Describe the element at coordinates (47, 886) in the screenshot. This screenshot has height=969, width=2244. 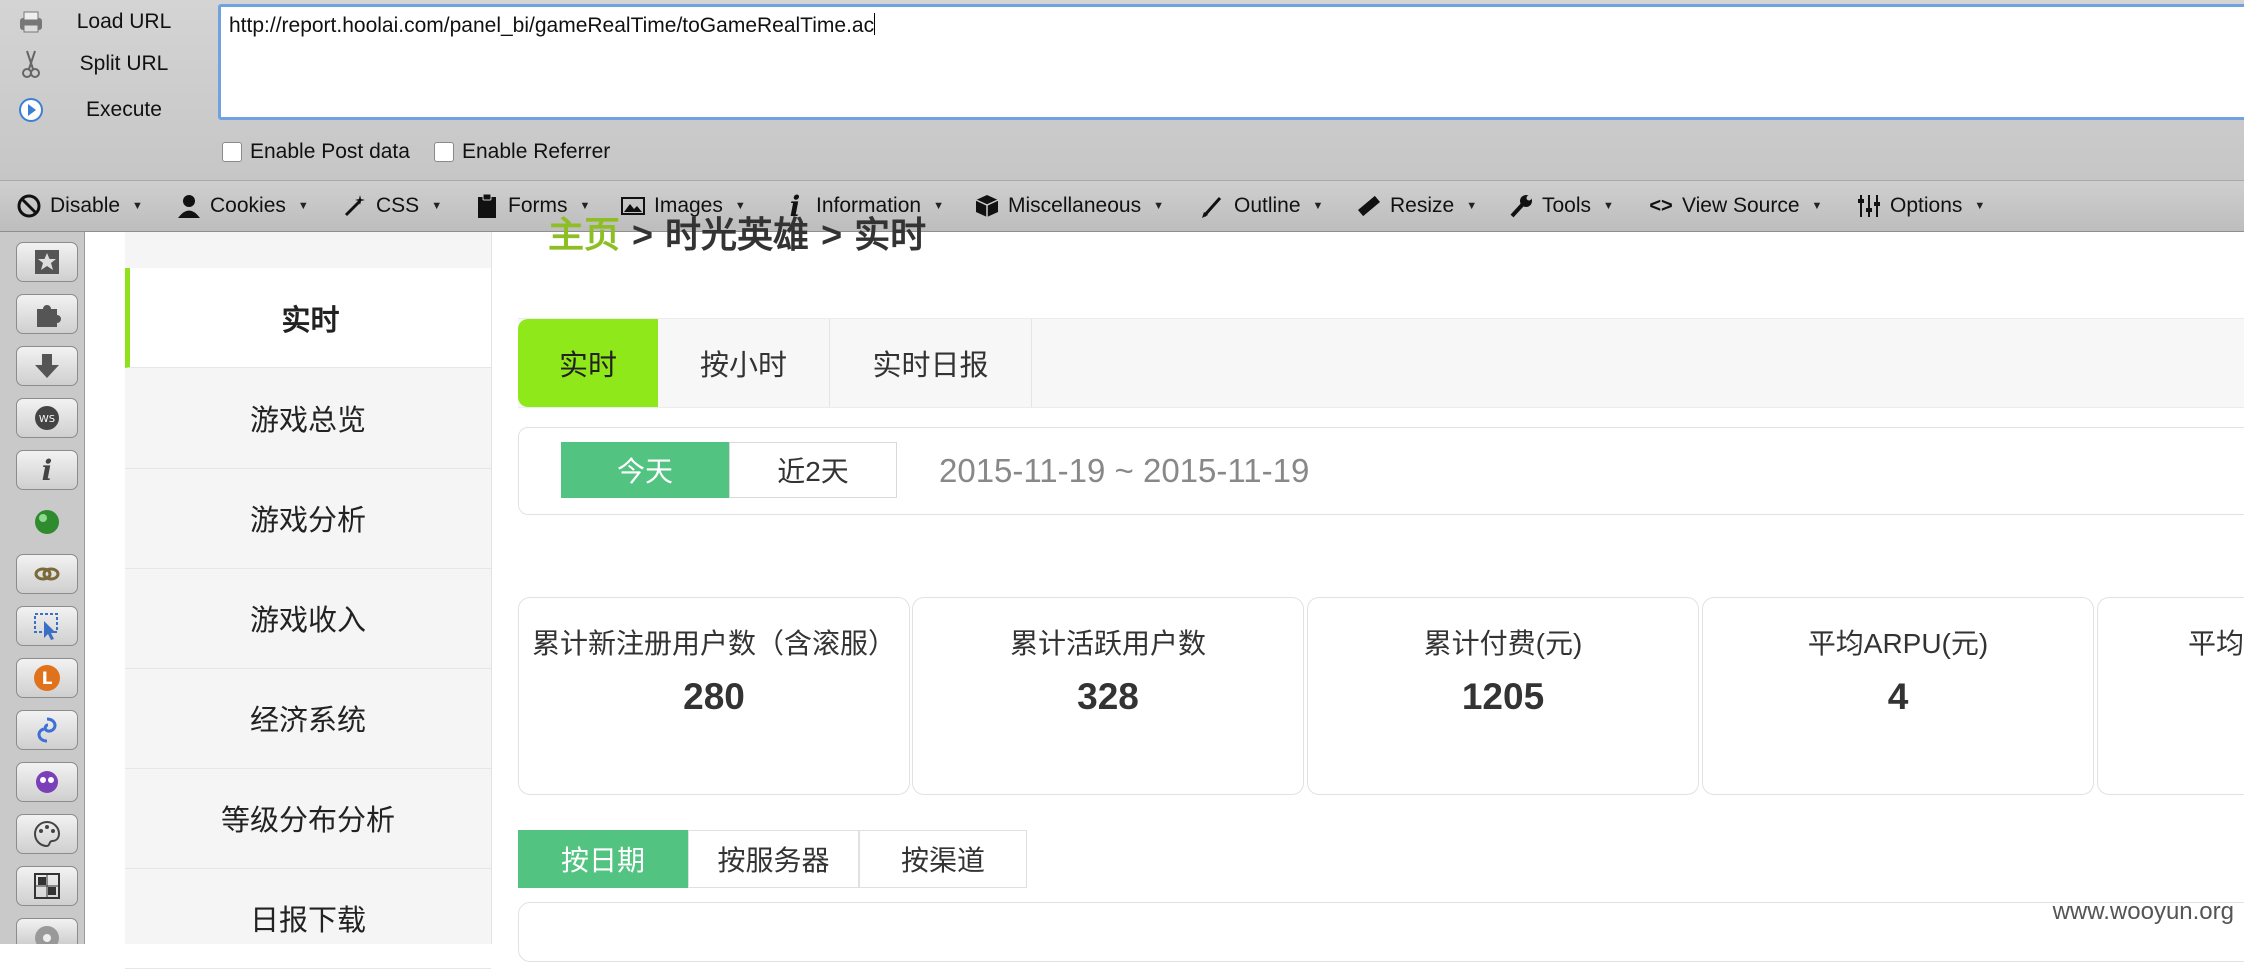
I see `grid-icon` at that location.